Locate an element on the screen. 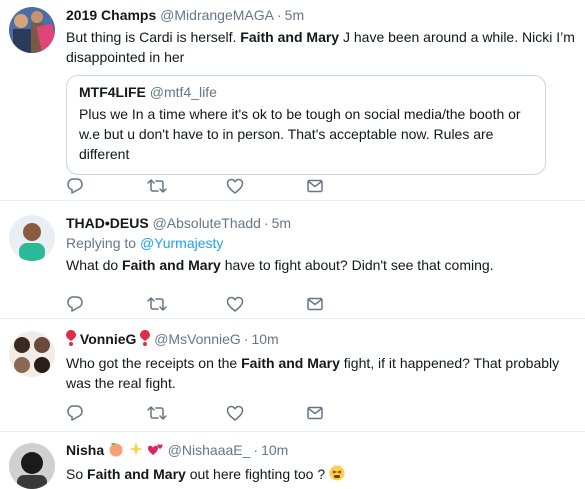 The width and height of the screenshot is (585, 489). display-name: VonnieG is located at coordinates (108, 339).